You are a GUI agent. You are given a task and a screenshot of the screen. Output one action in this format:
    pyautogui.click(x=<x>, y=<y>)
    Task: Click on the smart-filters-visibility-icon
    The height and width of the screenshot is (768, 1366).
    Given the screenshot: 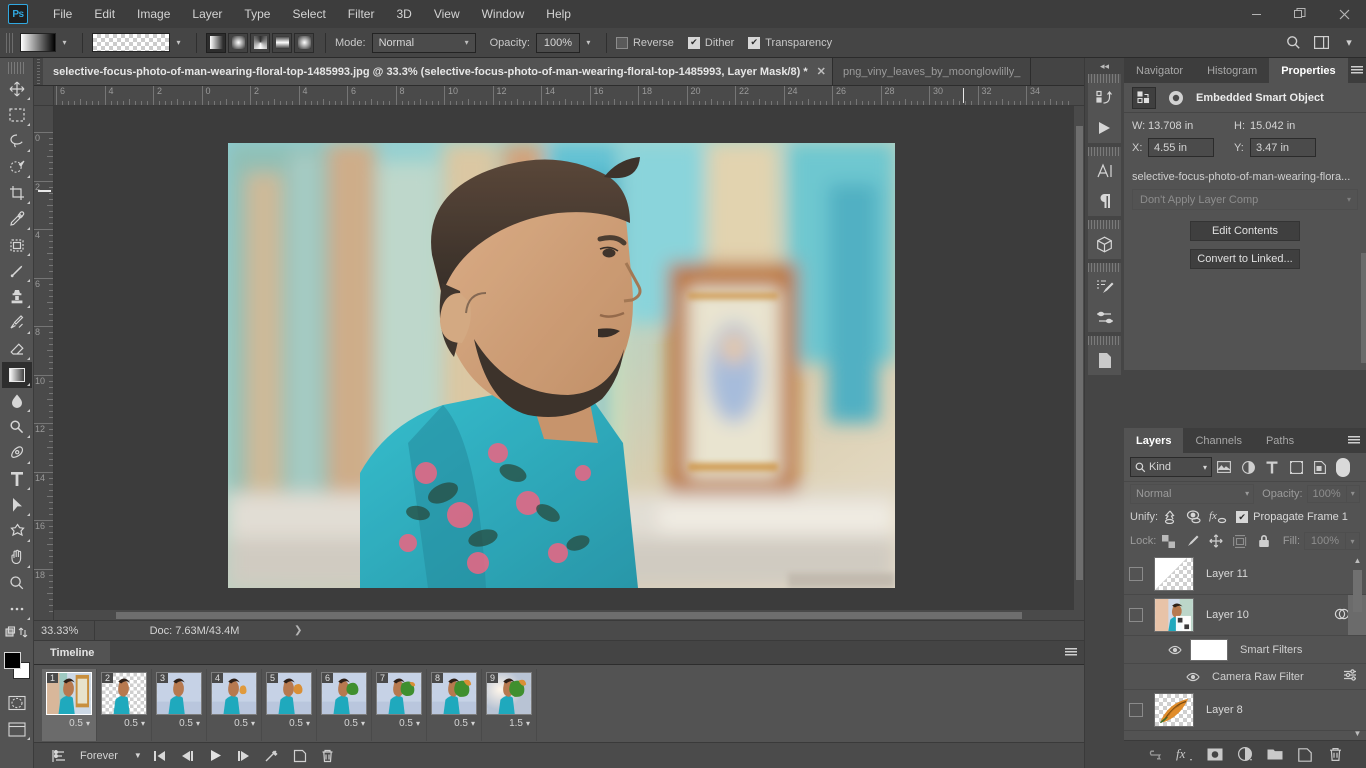 What is the action you would take?
    pyautogui.click(x=1178, y=650)
    